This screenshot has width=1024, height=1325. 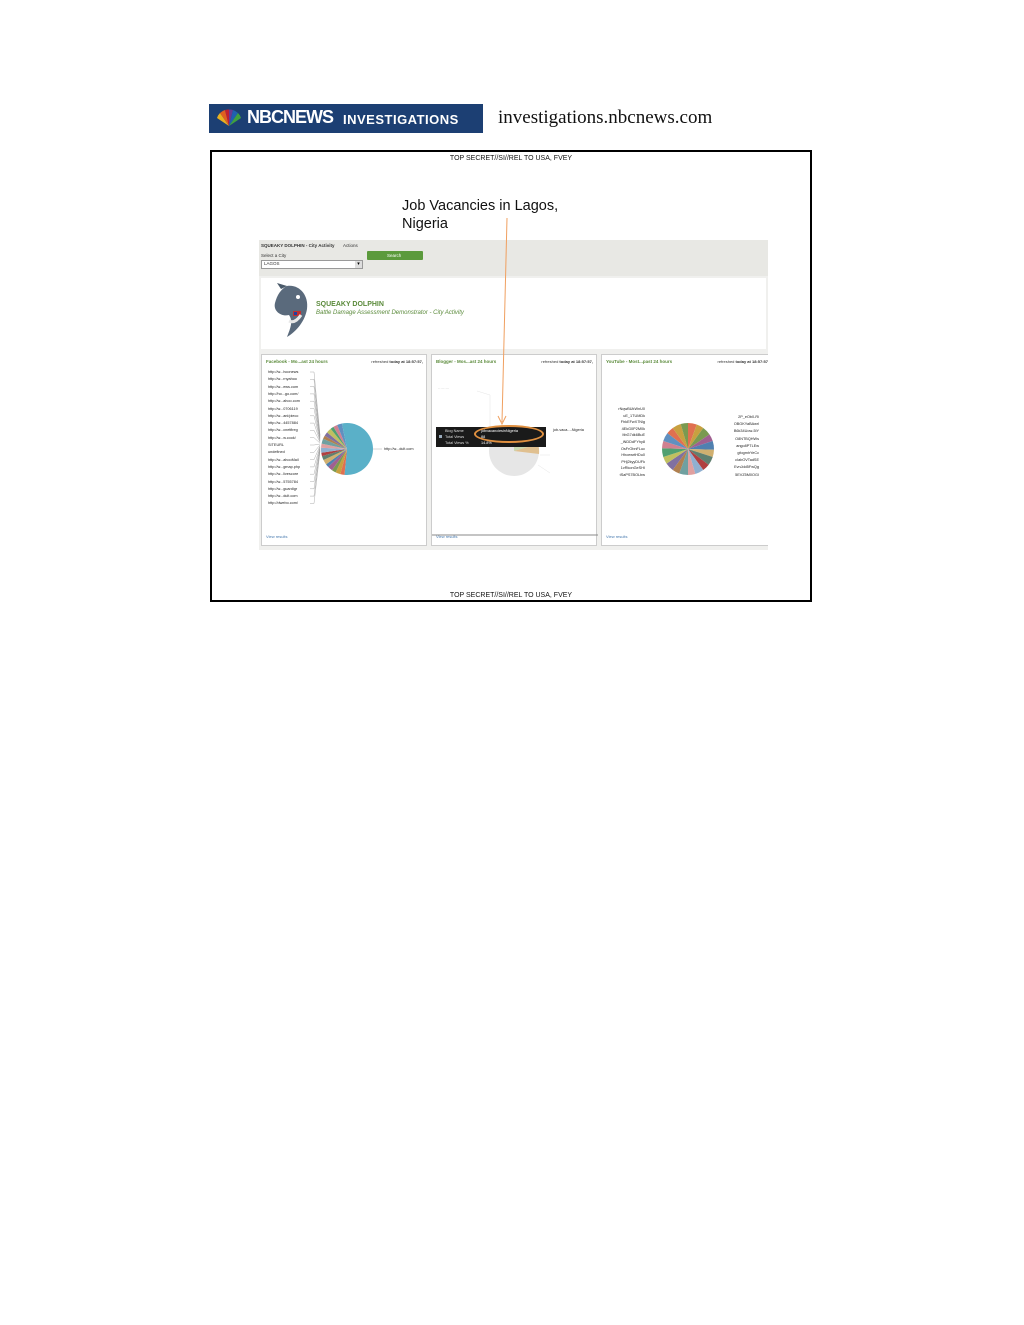 I want to click on logo-brand-text: NBCNEWS, so click(x=290, y=117).